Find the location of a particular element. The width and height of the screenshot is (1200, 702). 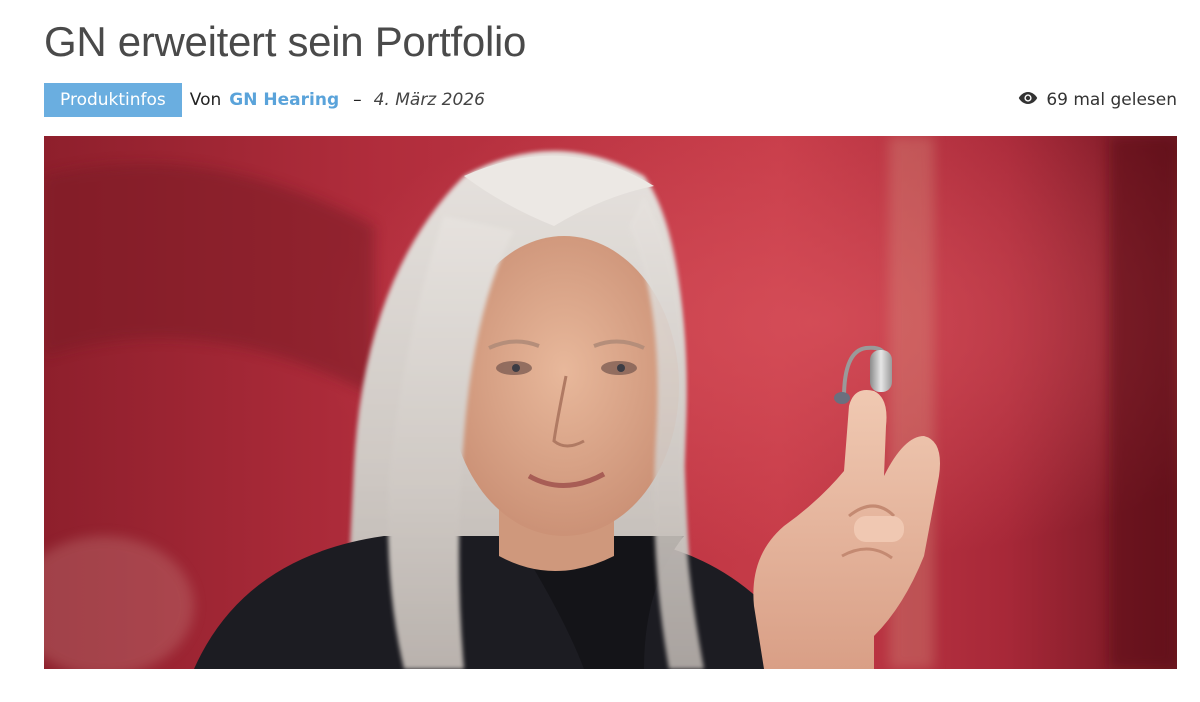

category-badge: Produktinfos is located at coordinates (113, 100).